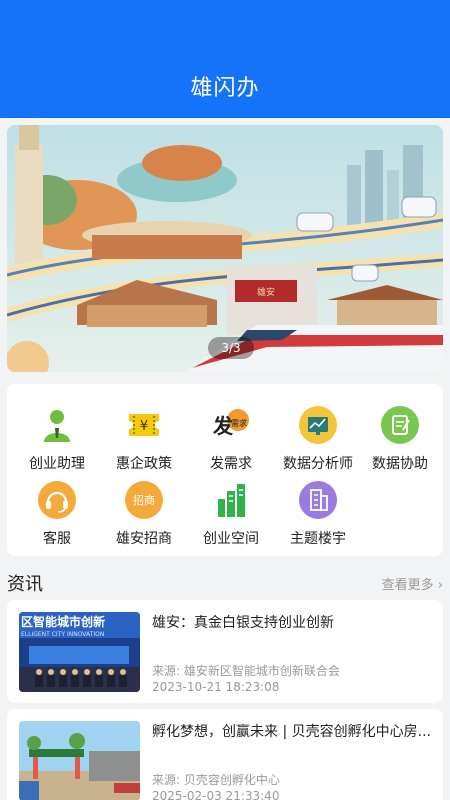  What do you see at coordinates (407, 585) in the screenshot?
I see `view-more-label: 查看更多` at bounding box center [407, 585].